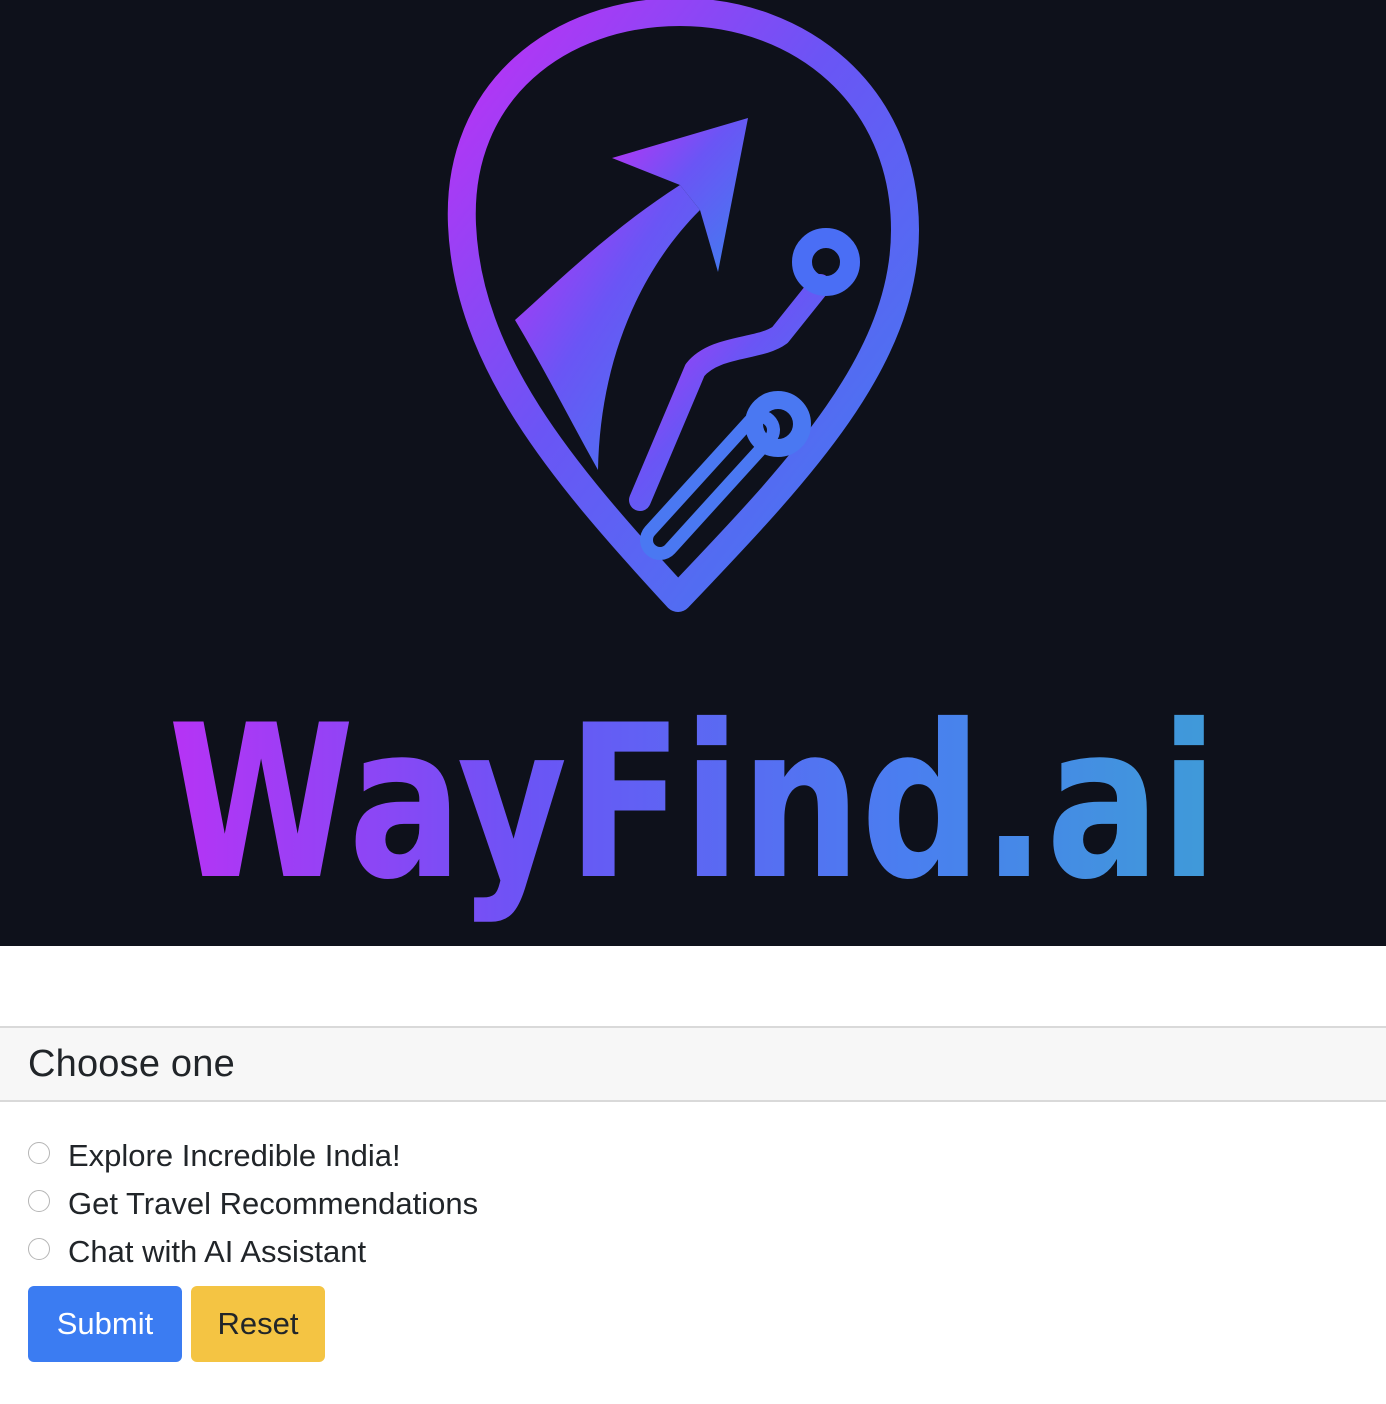 This screenshot has height=1404, width=1386. I want to click on option-chat-ai: Chat with AI Assistant, so click(253, 1252).